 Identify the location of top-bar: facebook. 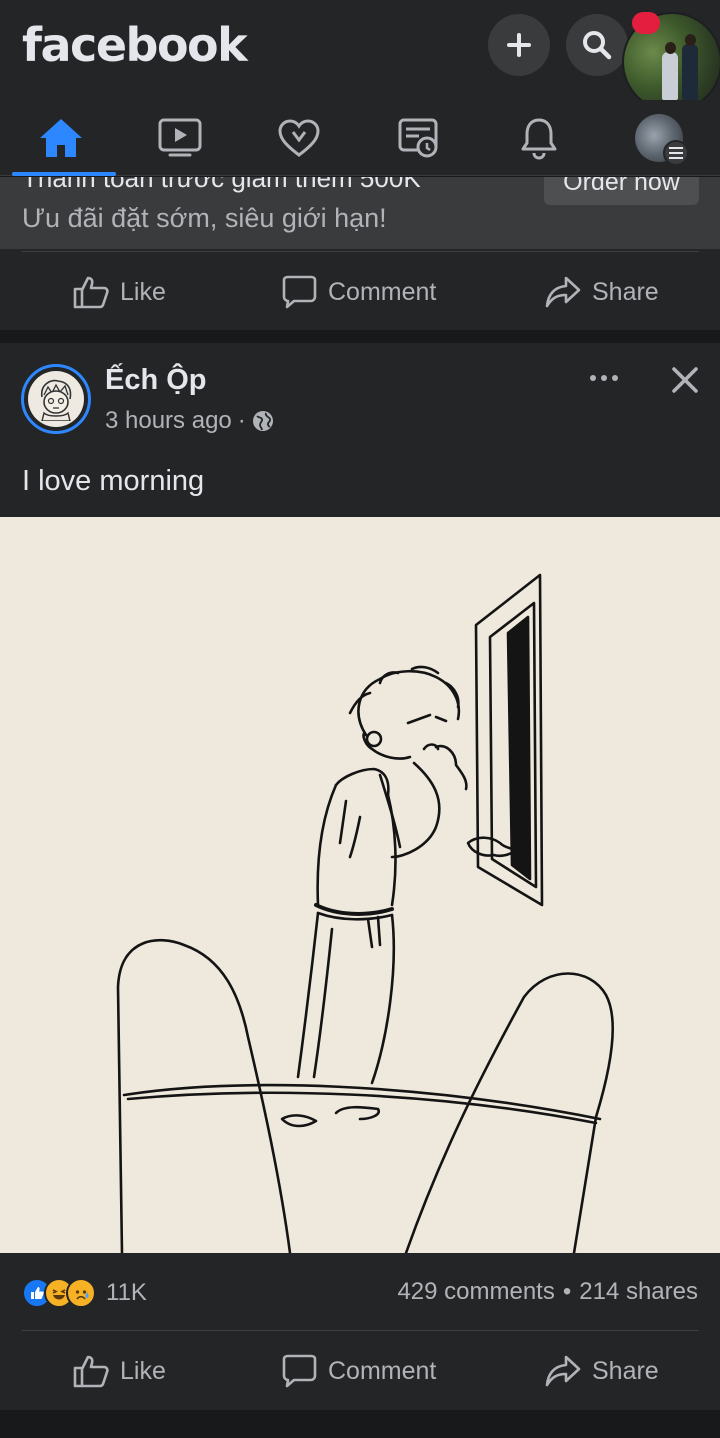
(360, 56).